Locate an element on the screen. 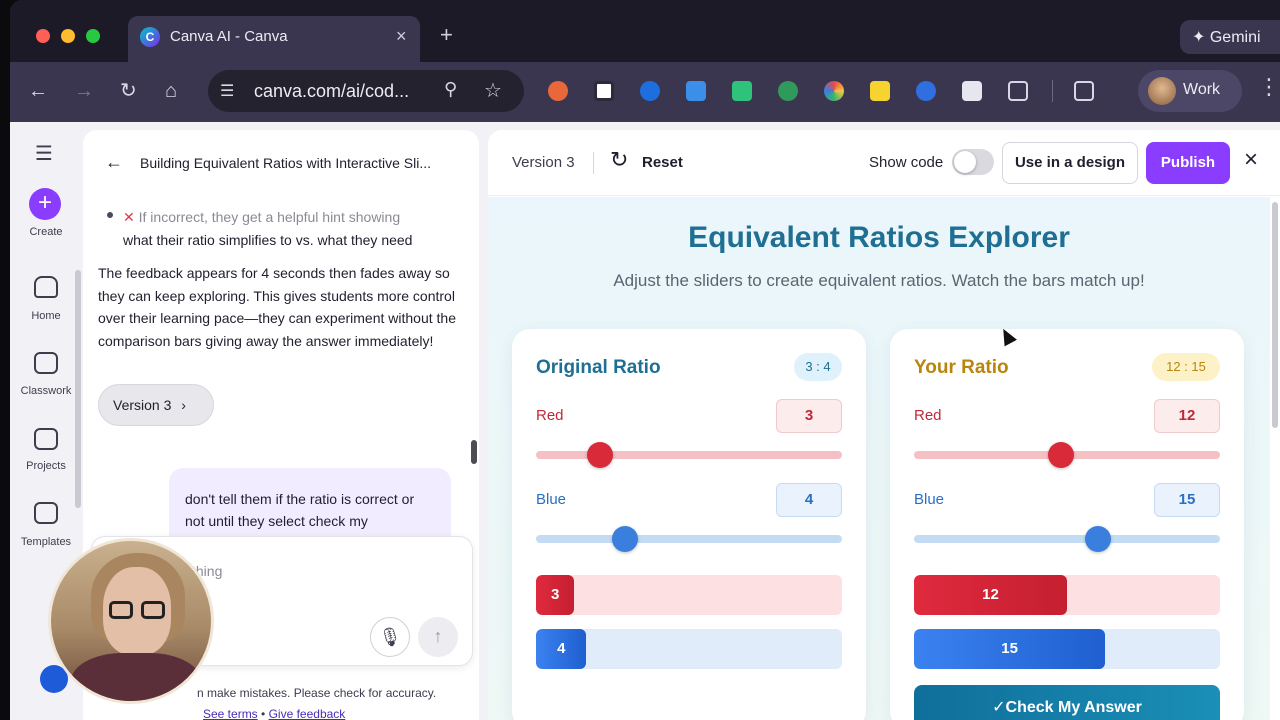 The width and height of the screenshot is (1280, 720). show-code-toggle is located at coordinates (973, 162).